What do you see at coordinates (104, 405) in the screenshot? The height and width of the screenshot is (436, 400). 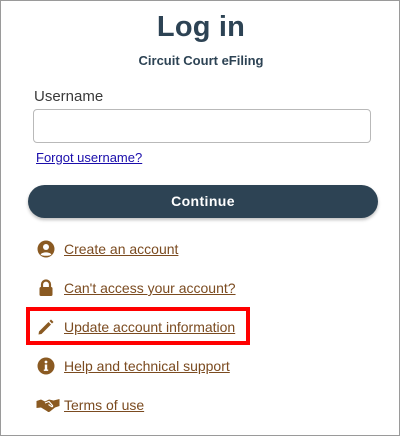 I see `terms-of-use-label: Terms of use` at bounding box center [104, 405].